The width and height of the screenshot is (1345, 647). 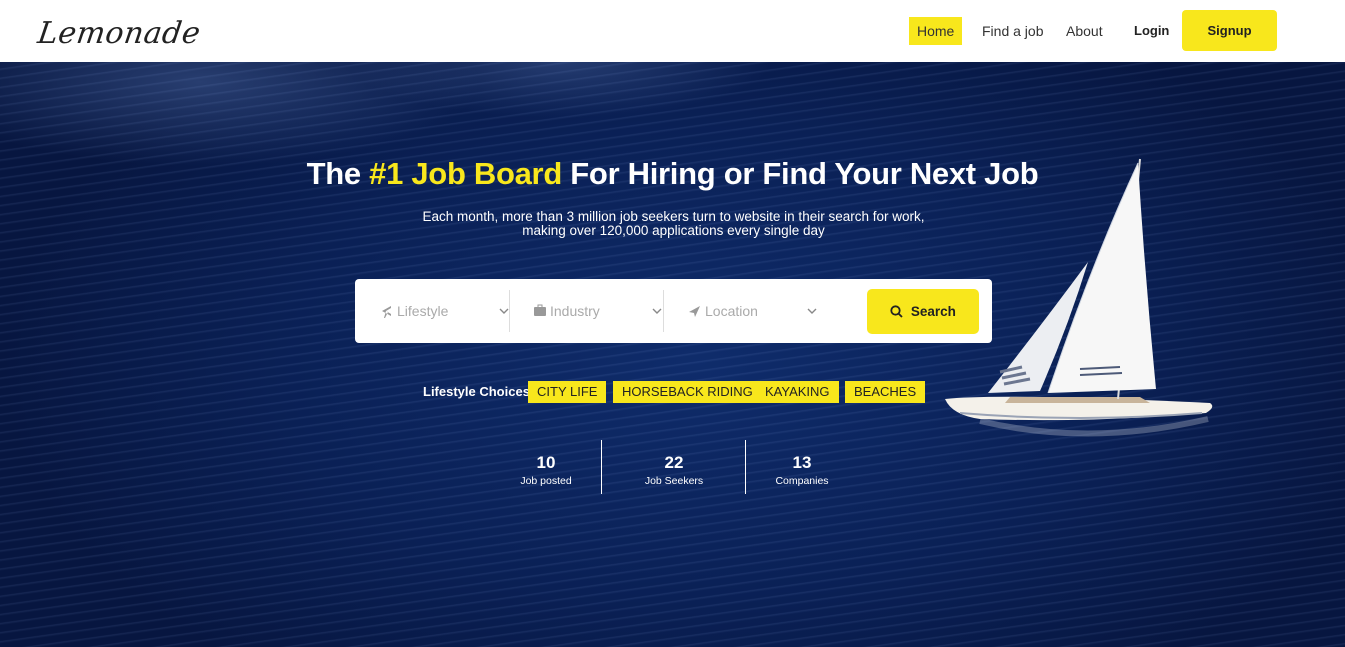 I want to click on industry-label: Industry, so click(x=575, y=311).